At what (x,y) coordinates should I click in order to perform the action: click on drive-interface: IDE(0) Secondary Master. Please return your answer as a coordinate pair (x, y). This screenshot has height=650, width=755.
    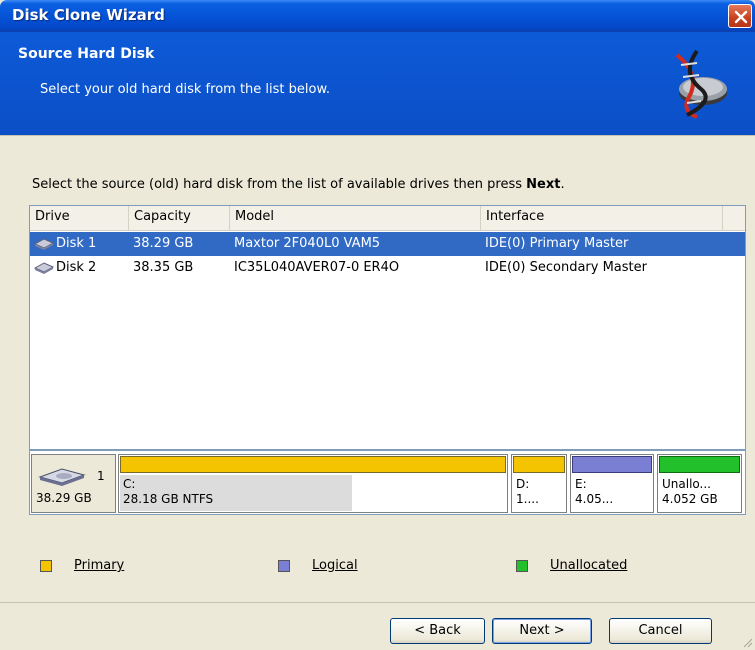
    Looking at the image, I should click on (566, 267).